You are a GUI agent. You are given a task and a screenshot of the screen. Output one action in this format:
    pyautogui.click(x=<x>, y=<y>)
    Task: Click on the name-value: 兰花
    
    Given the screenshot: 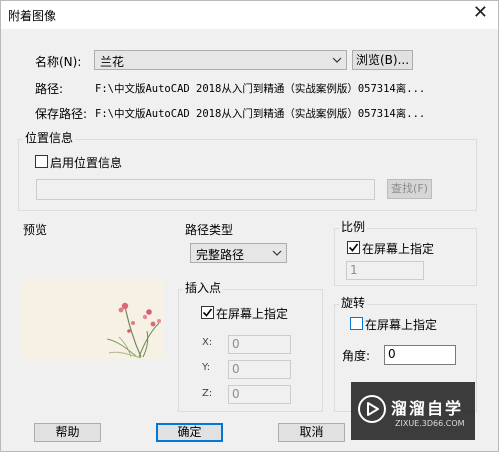 What is the action you would take?
    pyautogui.click(x=112, y=62)
    